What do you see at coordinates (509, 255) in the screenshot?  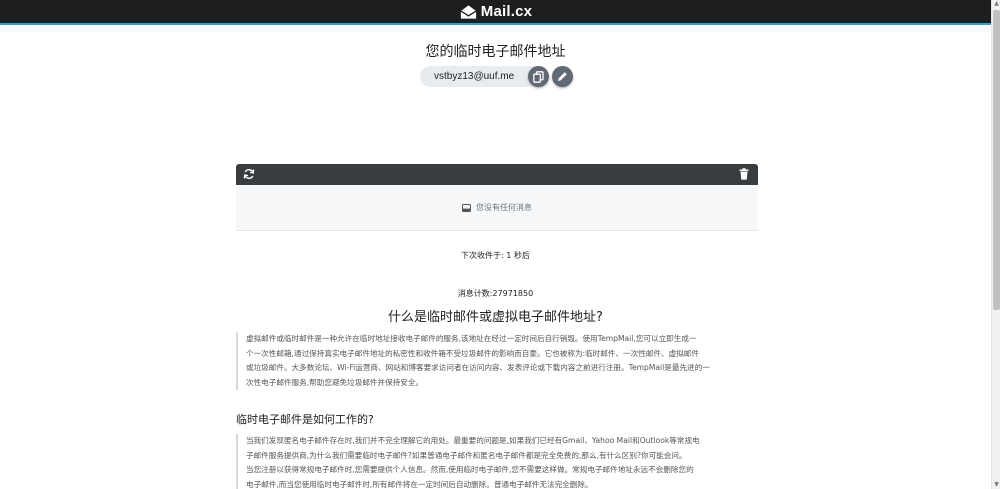 I see `next-receive-value: 1` at bounding box center [509, 255].